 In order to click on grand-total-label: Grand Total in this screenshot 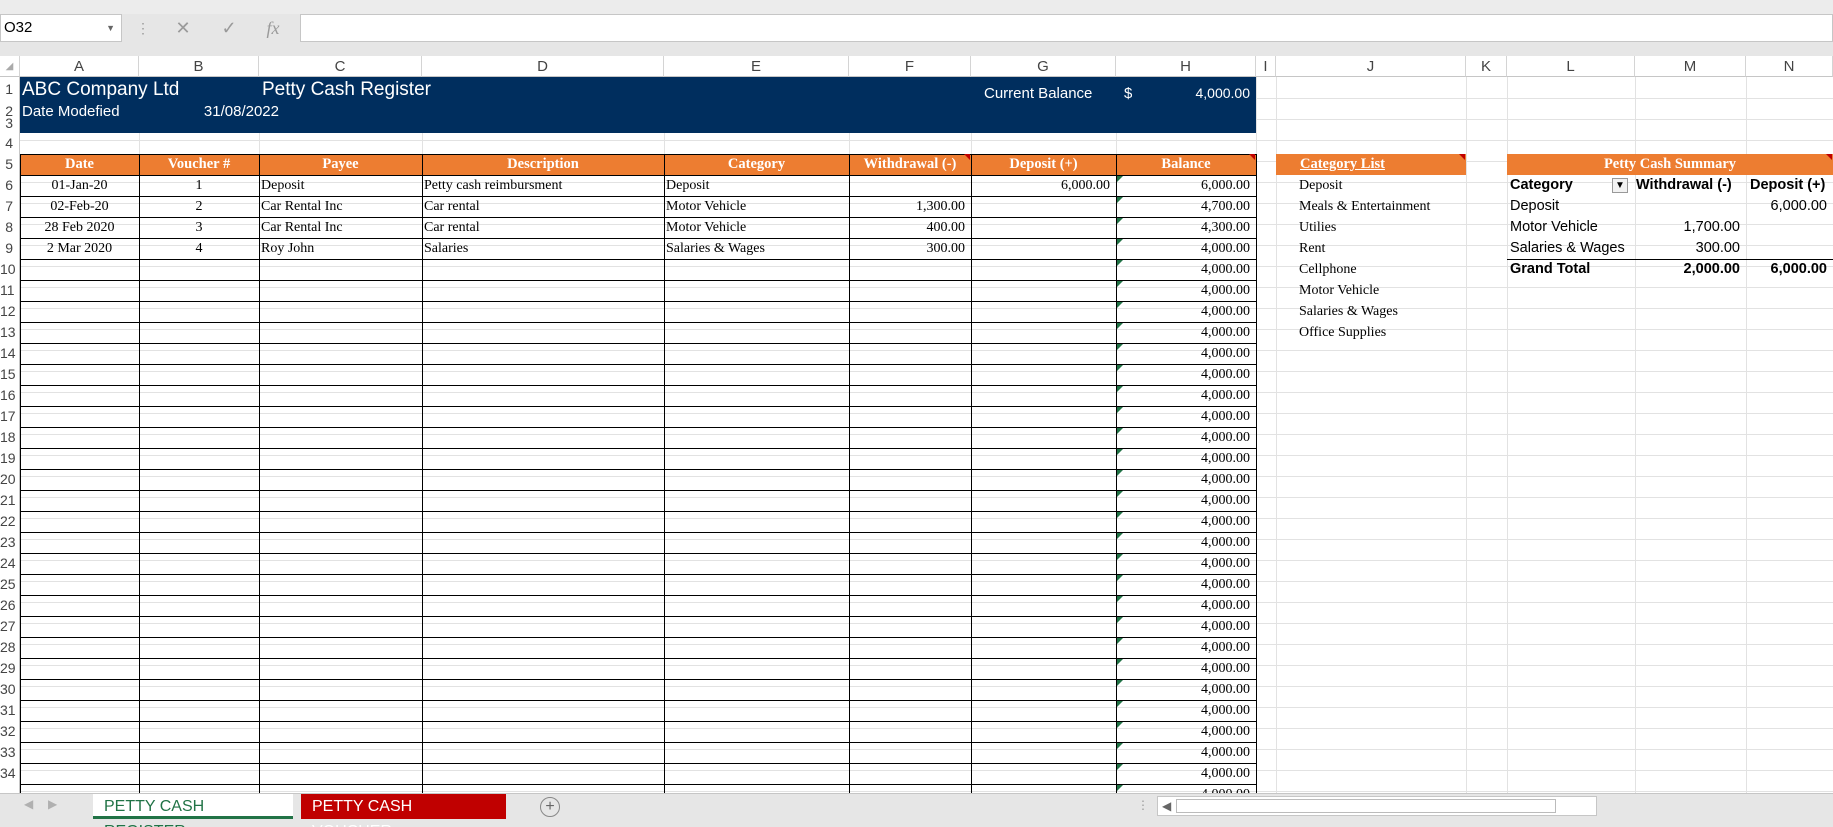, I will do `click(1550, 269)`.